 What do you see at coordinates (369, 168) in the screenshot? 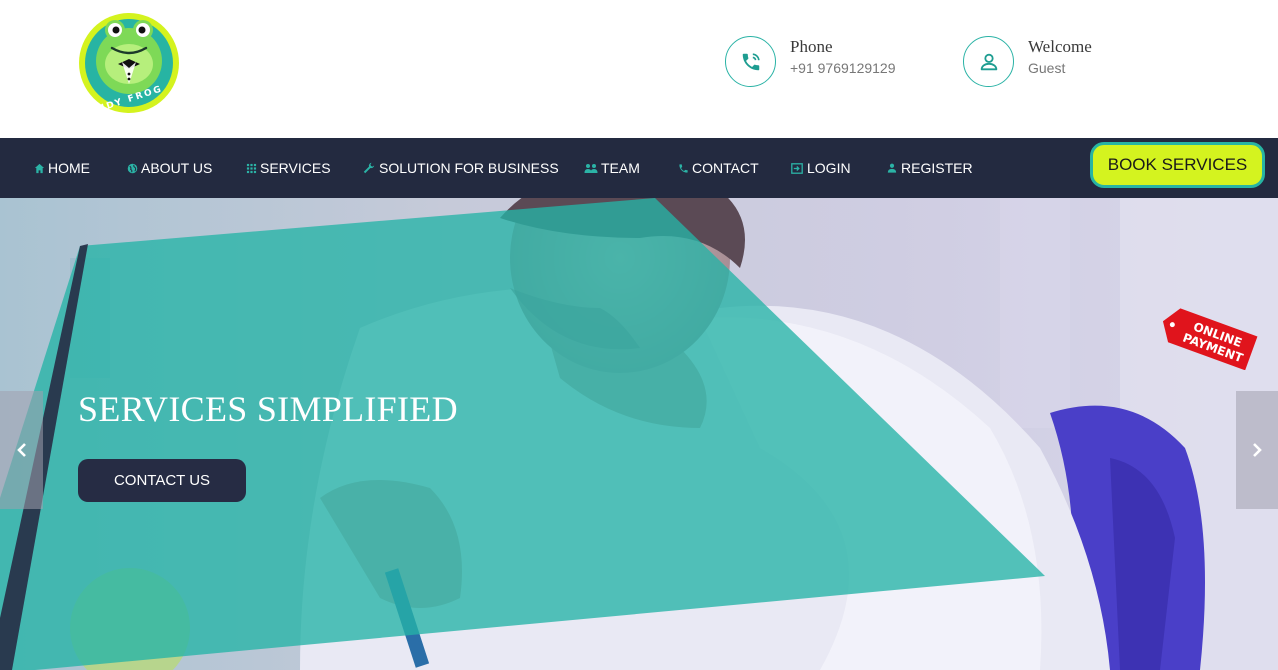
I see `wrench-icon` at bounding box center [369, 168].